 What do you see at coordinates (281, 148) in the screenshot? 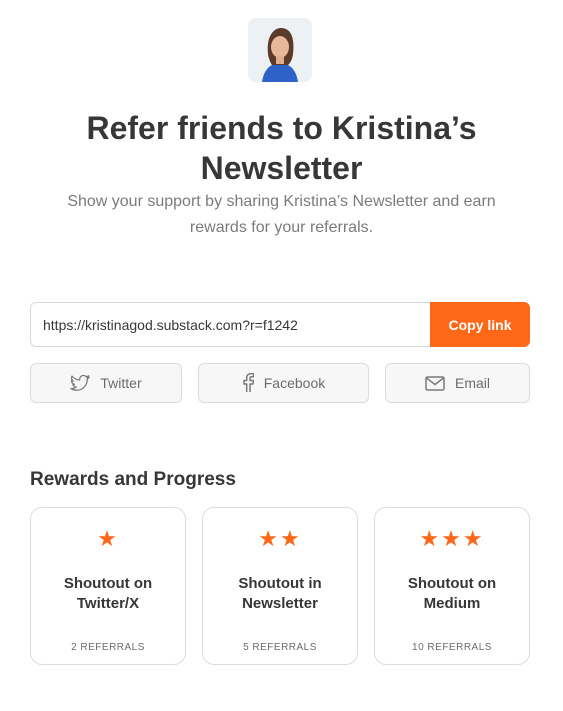
I see `page-title: Refer friends to Kristina’s Newsletter` at bounding box center [281, 148].